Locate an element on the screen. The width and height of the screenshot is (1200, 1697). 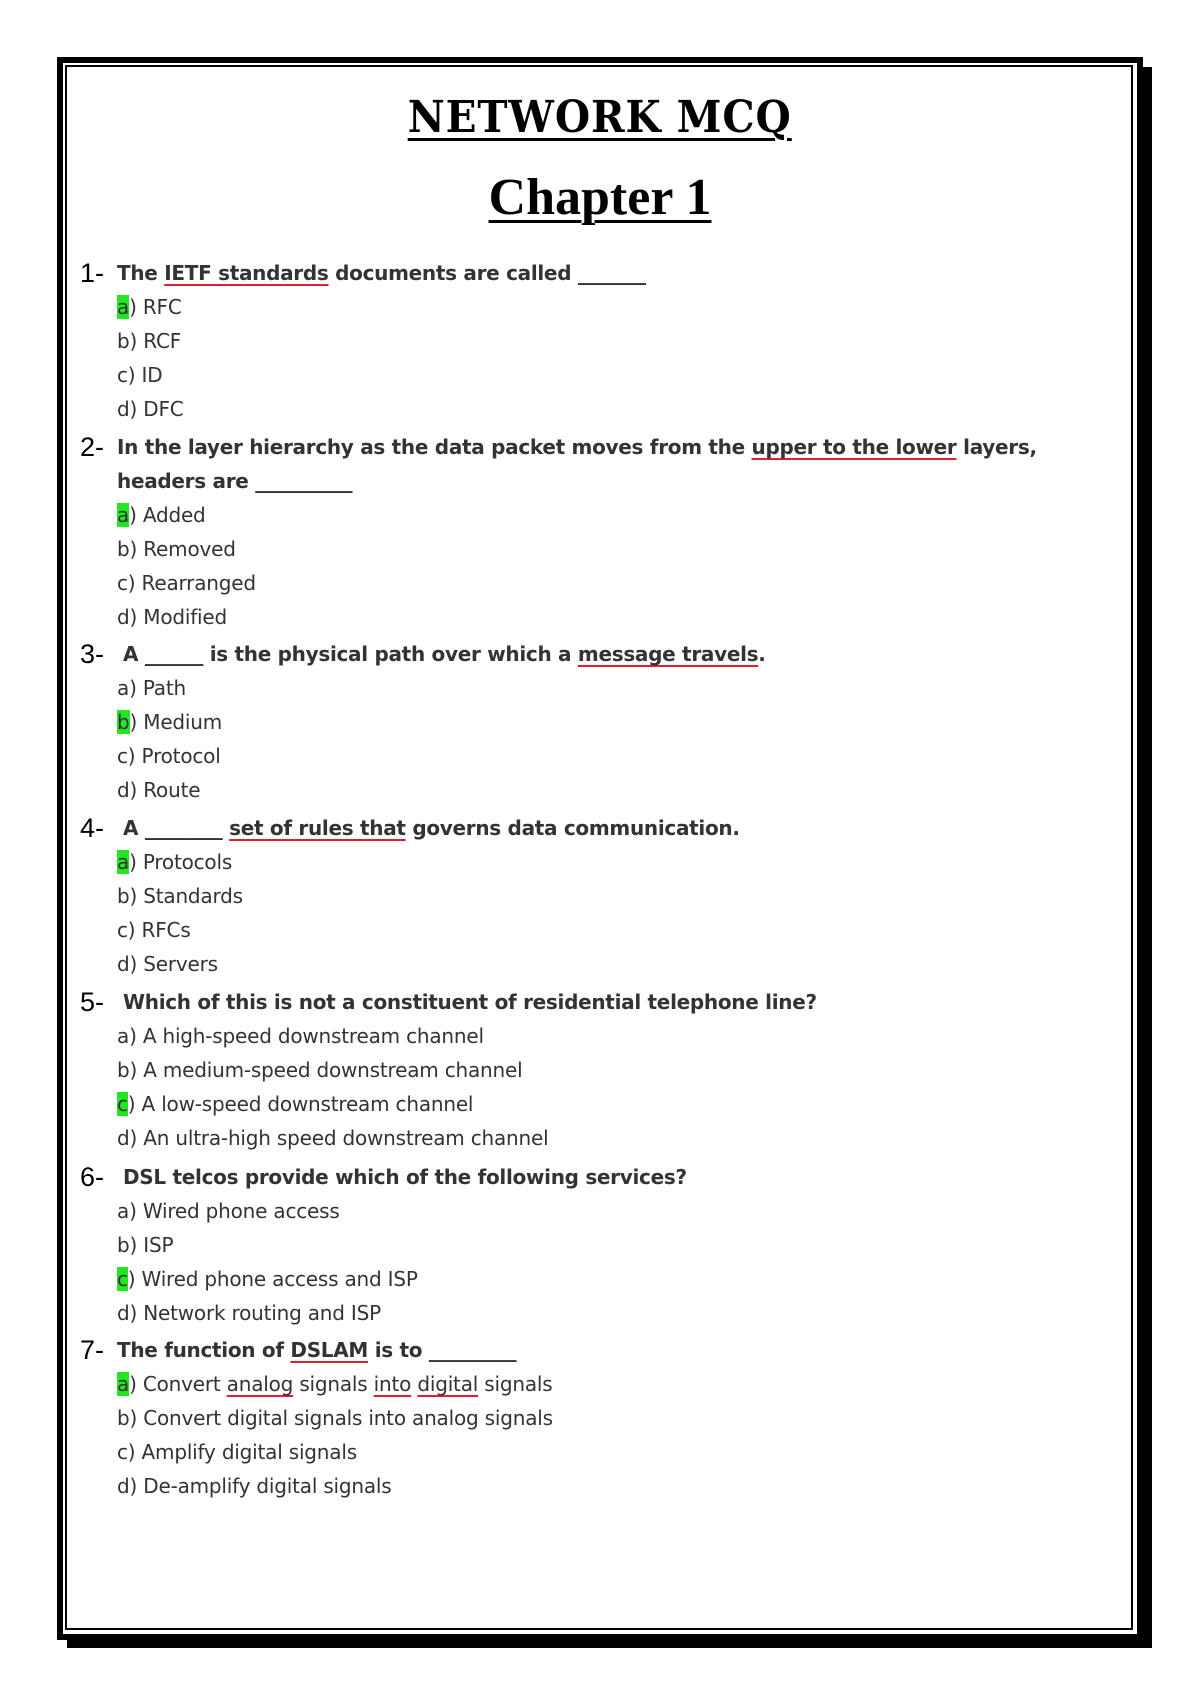
question-number: 3- is located at coordinates (92, 654).